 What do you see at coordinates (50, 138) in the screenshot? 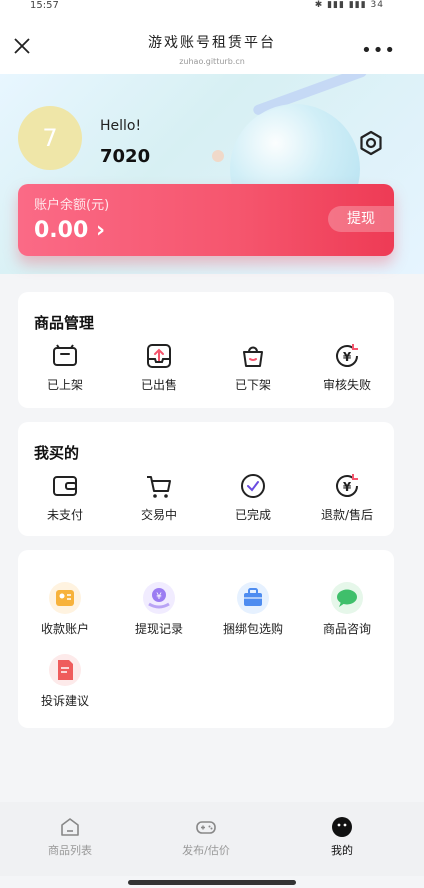
I see `avatar: 7` at bounding box center [50, 138].